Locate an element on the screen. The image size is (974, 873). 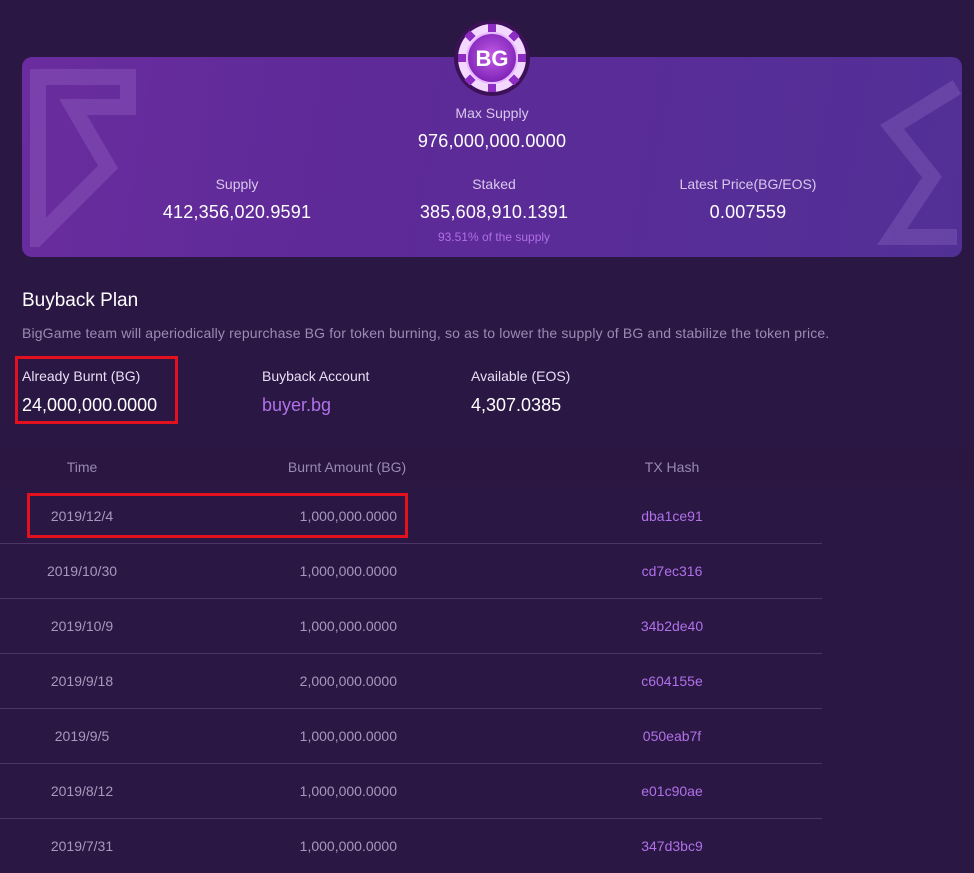
row-tx-hash-link: e01c90ae is located at coordinates (672, 791).